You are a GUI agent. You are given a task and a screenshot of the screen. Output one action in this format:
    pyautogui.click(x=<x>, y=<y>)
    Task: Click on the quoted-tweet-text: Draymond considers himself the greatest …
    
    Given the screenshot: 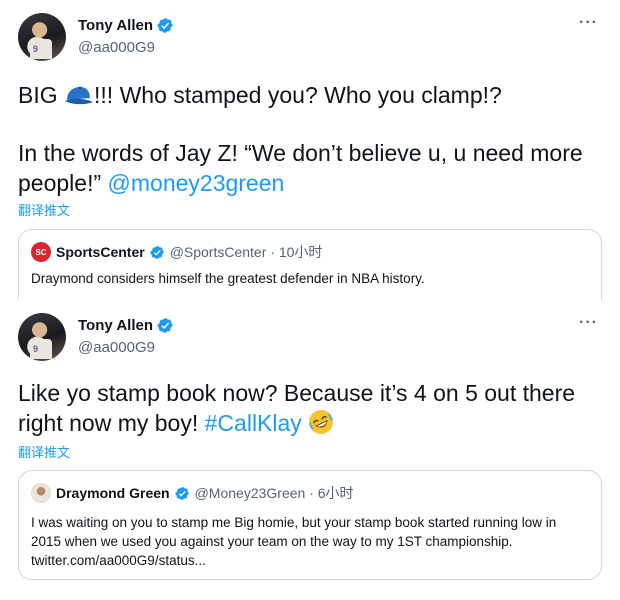 What is the action you would take?
    pyautogui.click(x=228, y=278)
    